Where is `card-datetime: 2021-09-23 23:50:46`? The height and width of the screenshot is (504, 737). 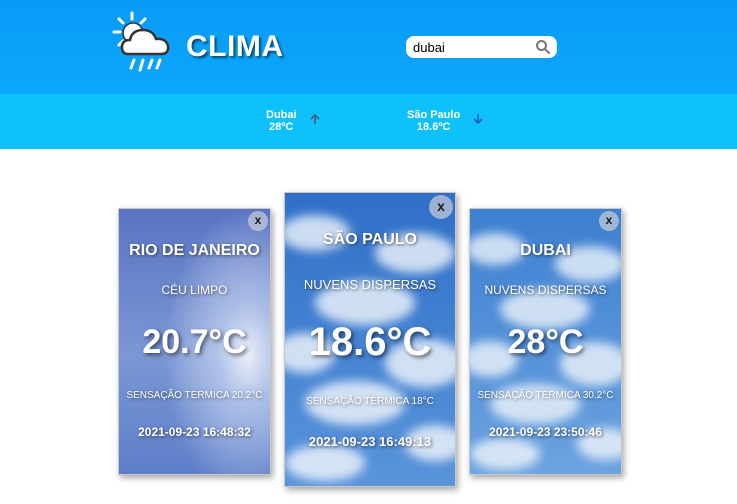 card-datetime: 2021-09-23 23:50:46 is located at coordinates (545, 432).